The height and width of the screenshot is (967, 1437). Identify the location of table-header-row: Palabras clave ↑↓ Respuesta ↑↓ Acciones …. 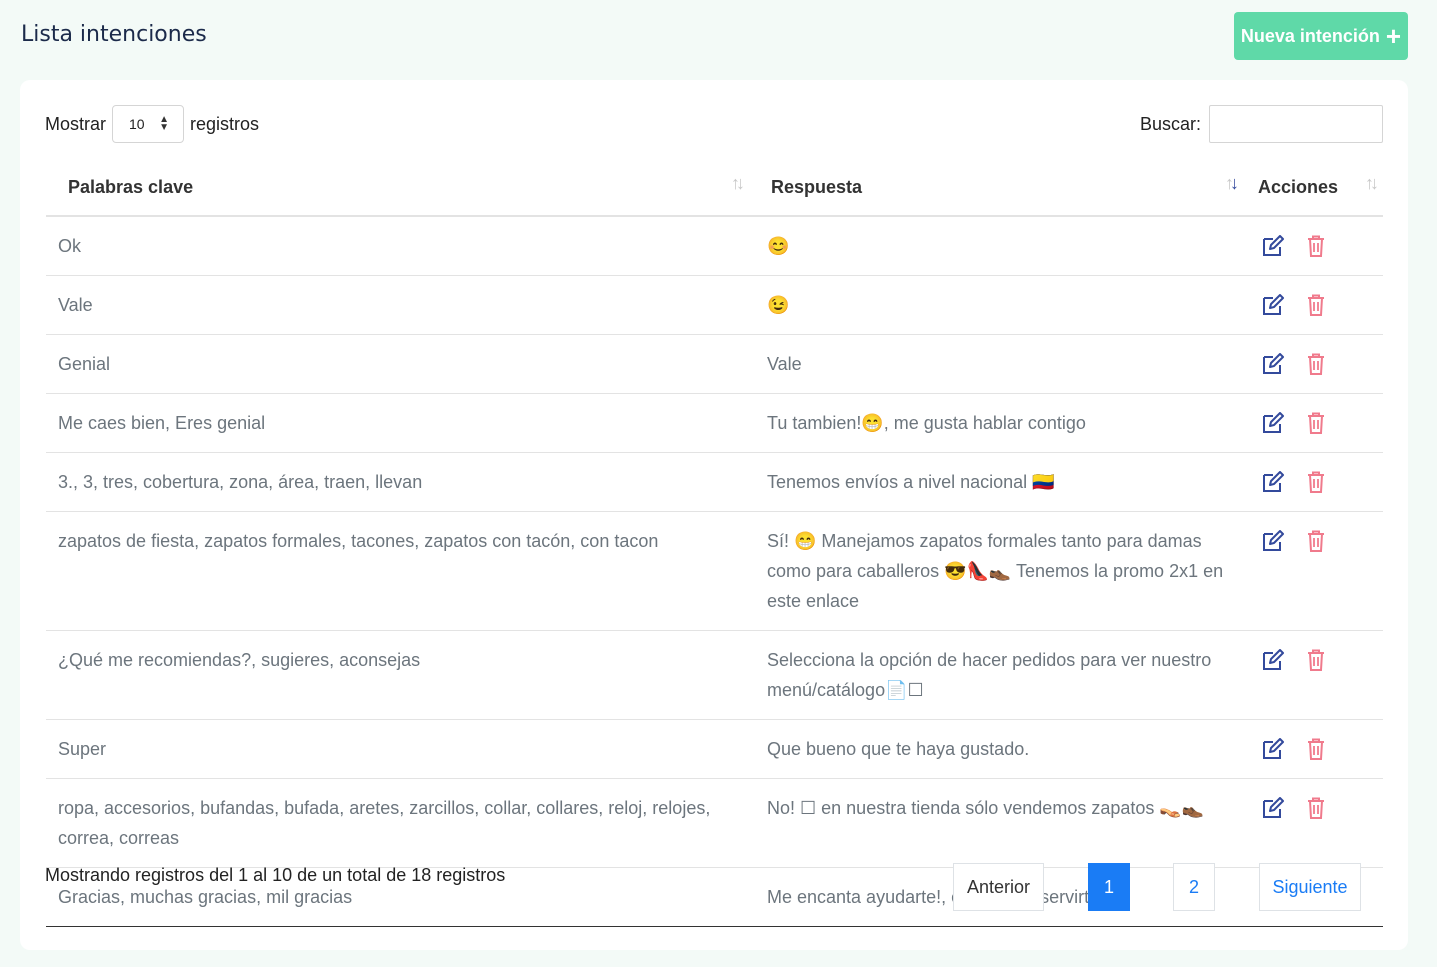
(714, 188).